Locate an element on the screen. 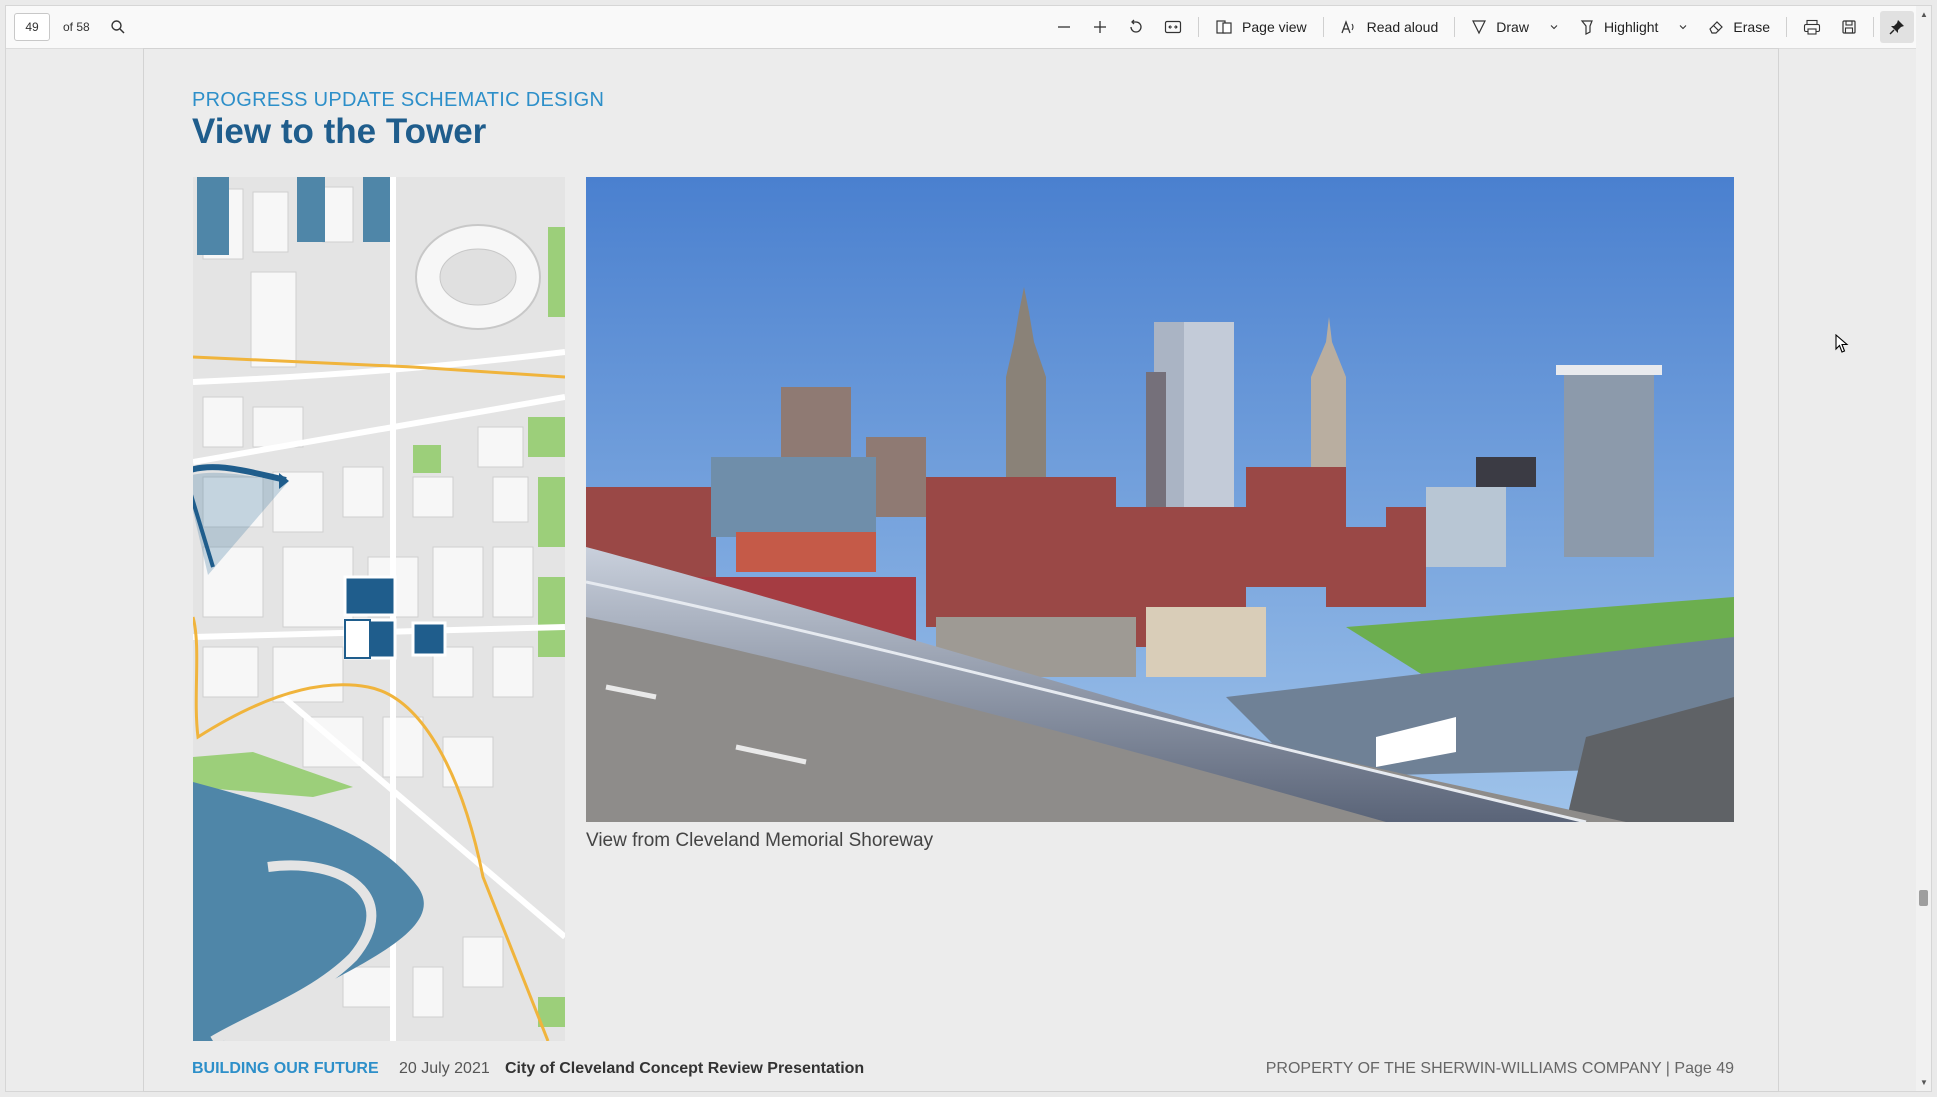 This screenshot has width=1937, height=1097. draw-pen-icon is located at coordinates (1479, 27).